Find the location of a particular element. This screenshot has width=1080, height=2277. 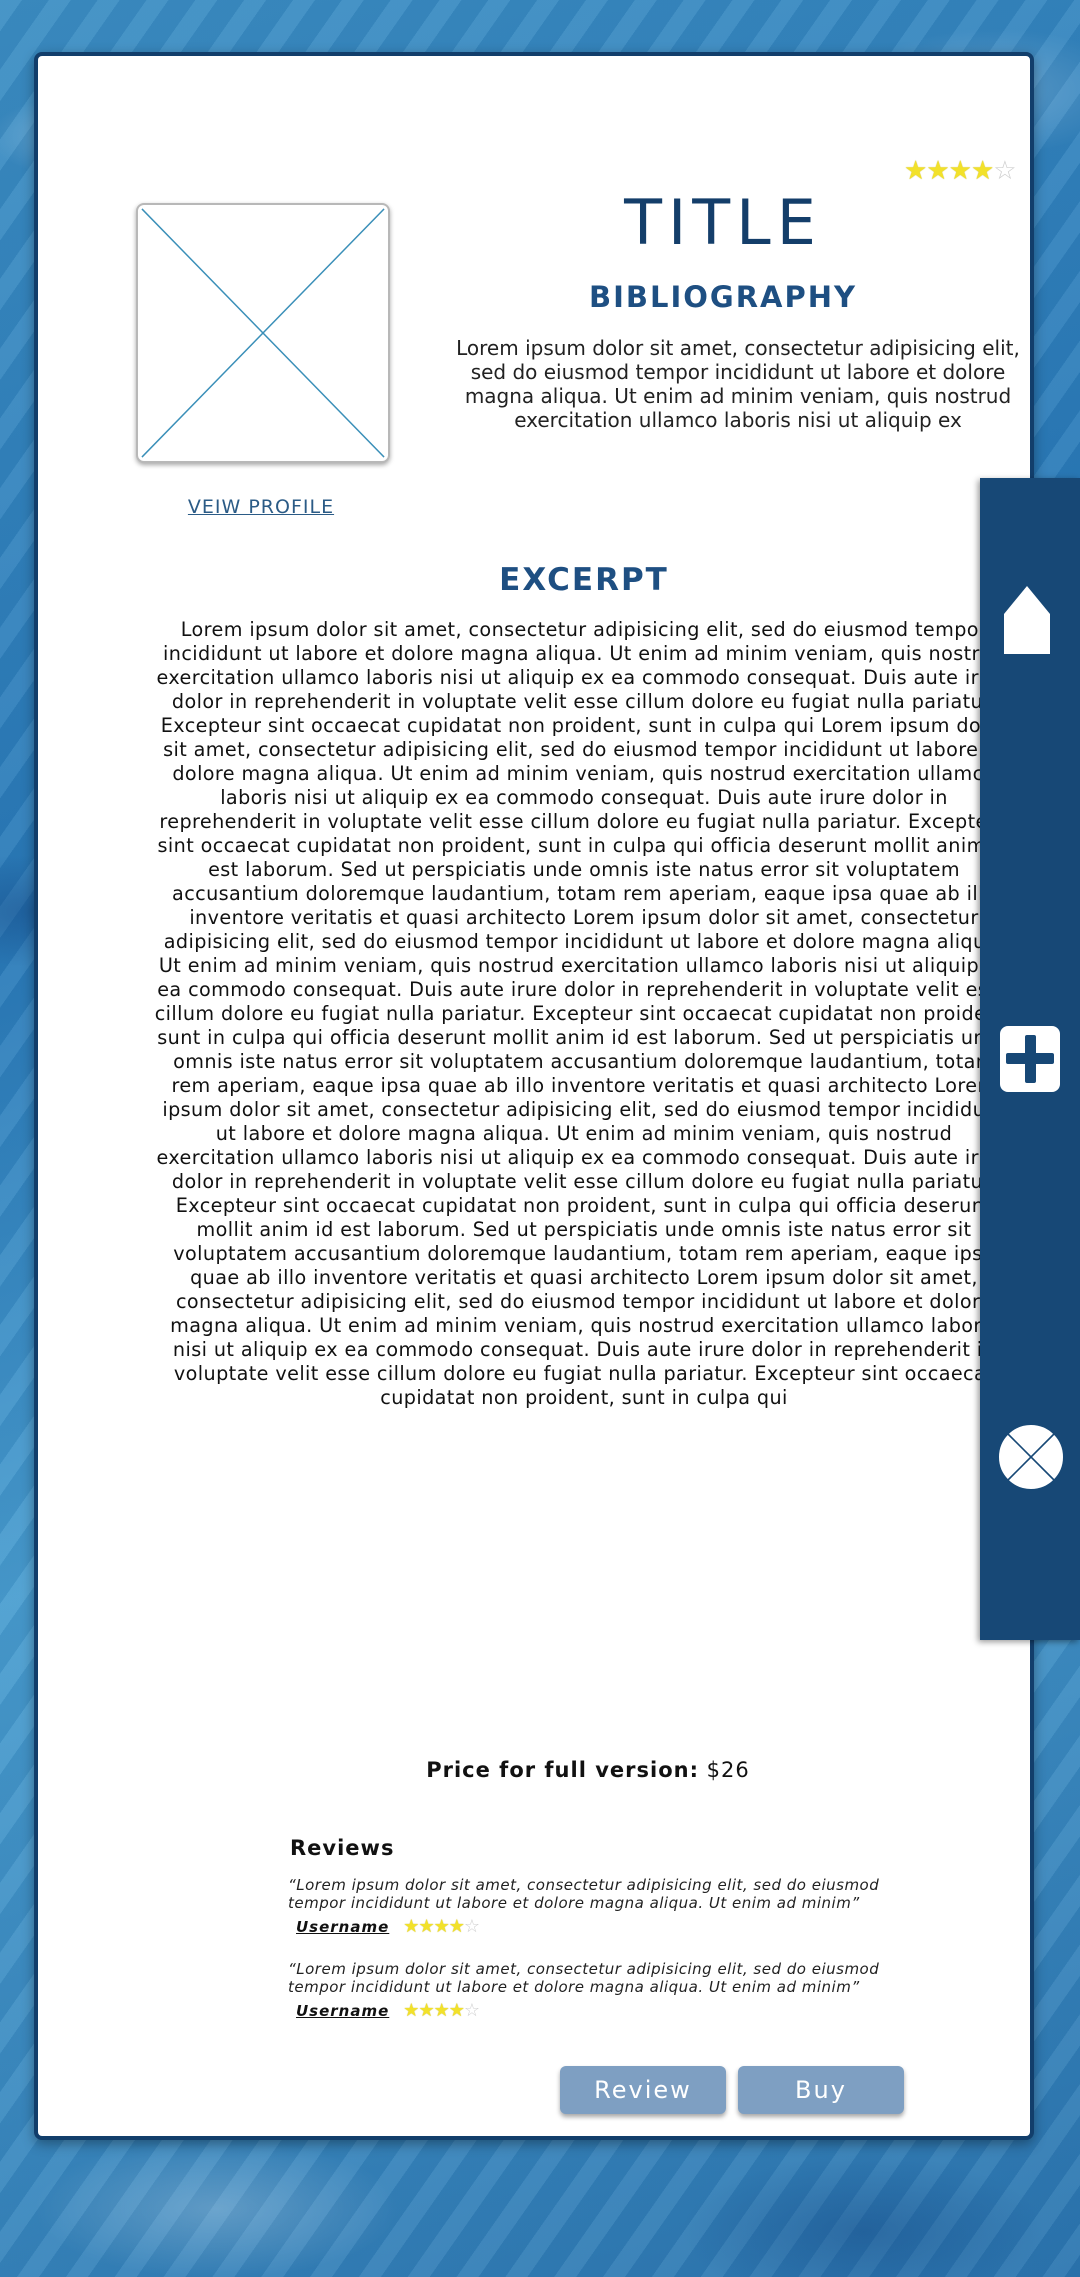

author-image-placeholder is located at coordinates (263, 333).